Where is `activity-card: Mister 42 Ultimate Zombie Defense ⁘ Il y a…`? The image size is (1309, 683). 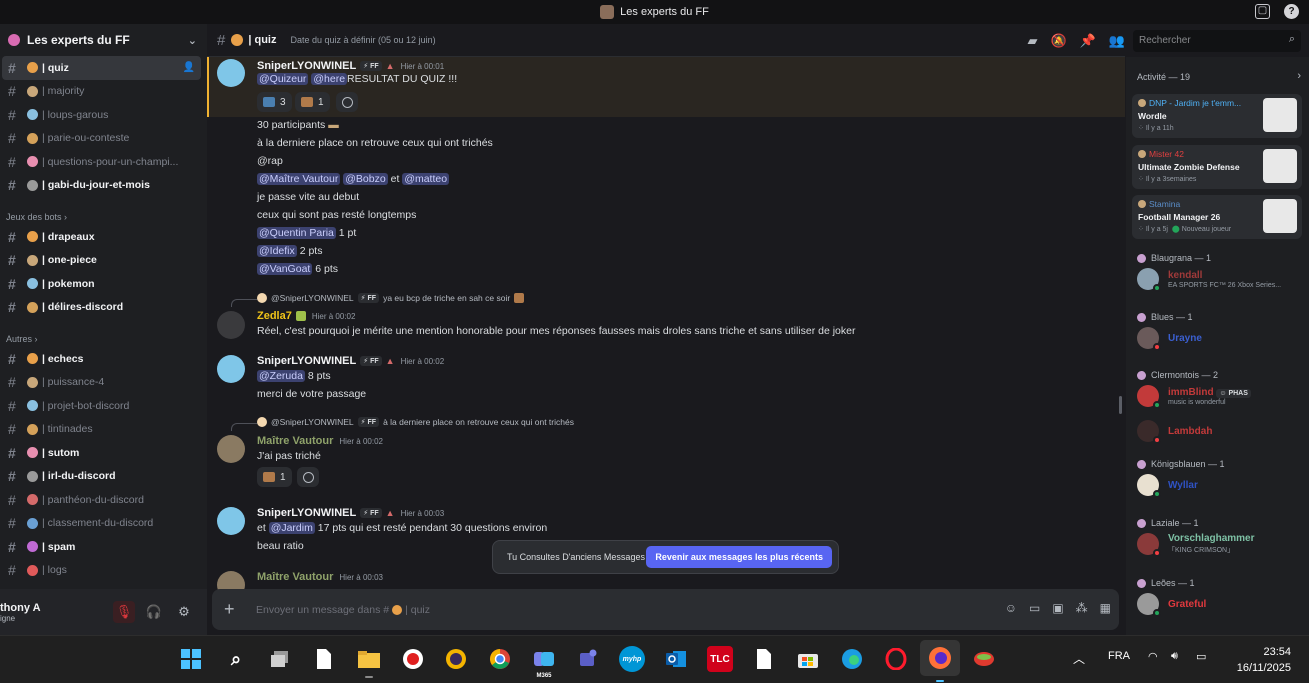 activity-card: Mister 42 Ultimate Zombie Defense ⁘ Il y a… is located at coordinates (1217, 167).